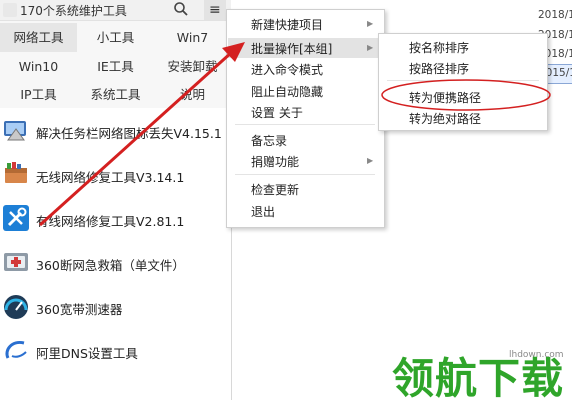 The height and width of the screenshot is (406, 572). Describe the element at coordinates (87, 353) in the screenshot. I see `tool-name: 阿里DNS设置工具` at that location.